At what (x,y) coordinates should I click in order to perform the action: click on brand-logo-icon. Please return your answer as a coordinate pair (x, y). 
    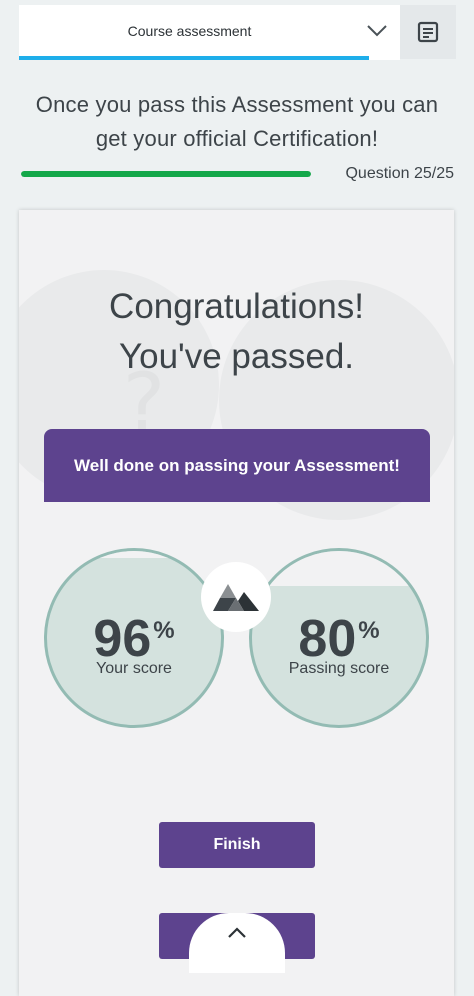
    Looking at the image, I should click on (236, 597).